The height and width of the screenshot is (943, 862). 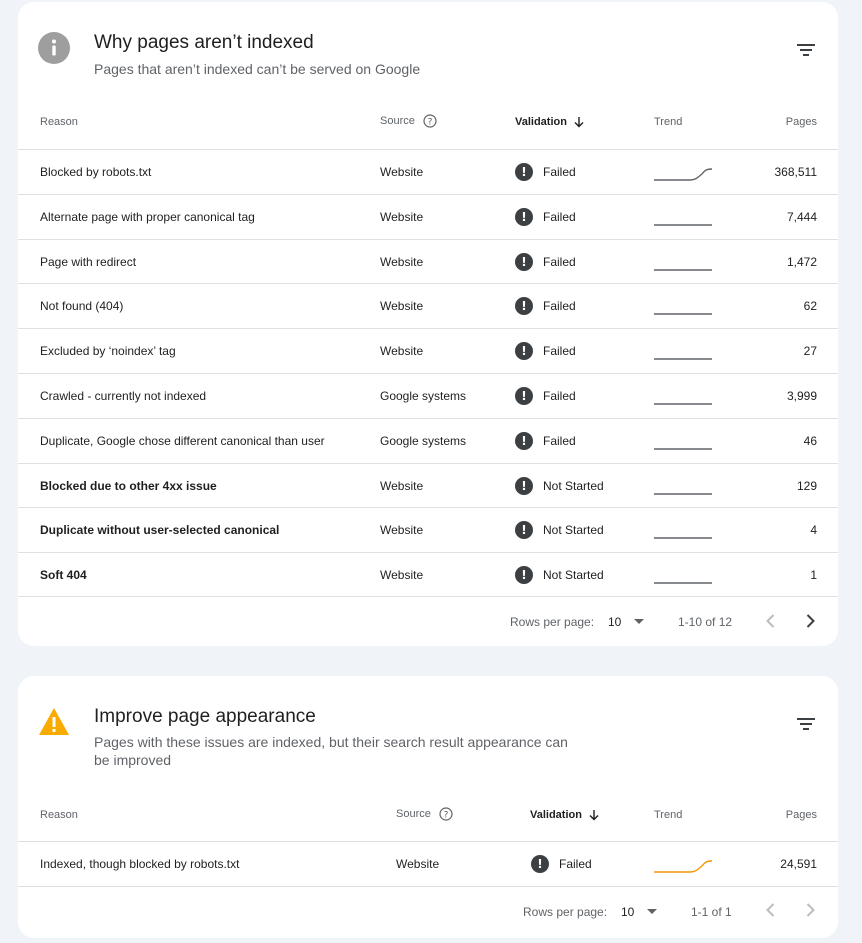 What do you see at coordinates (63, 575) in the screenshot?
I see `row-reason: Soft 404` at bounding box center [63, 575].